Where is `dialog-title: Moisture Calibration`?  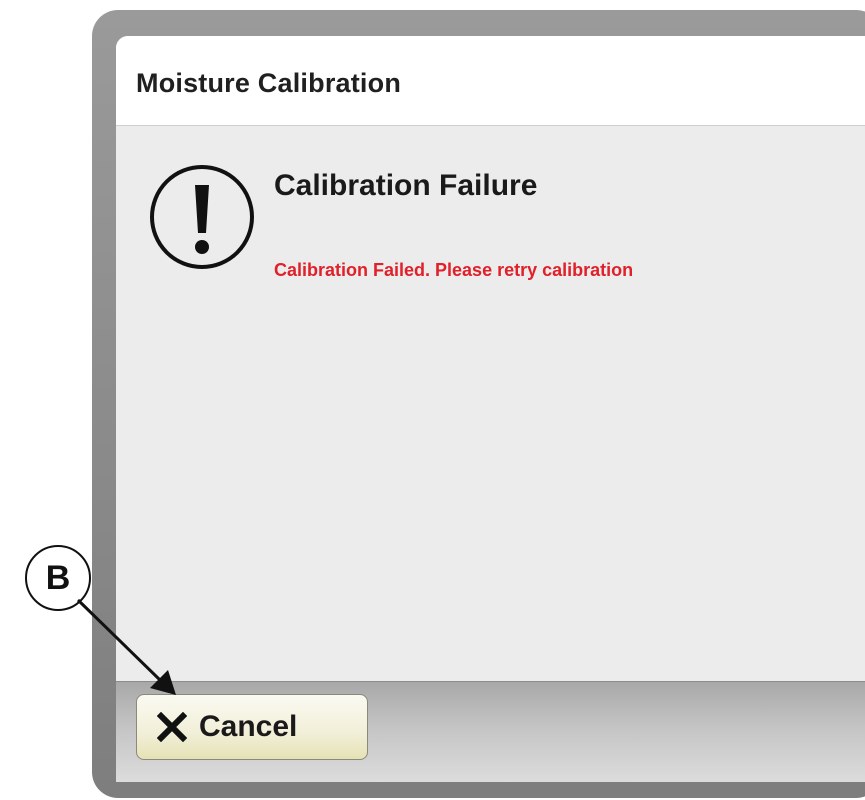
dialog-title: Moisture Calibration is located at coordinates (269, 83).